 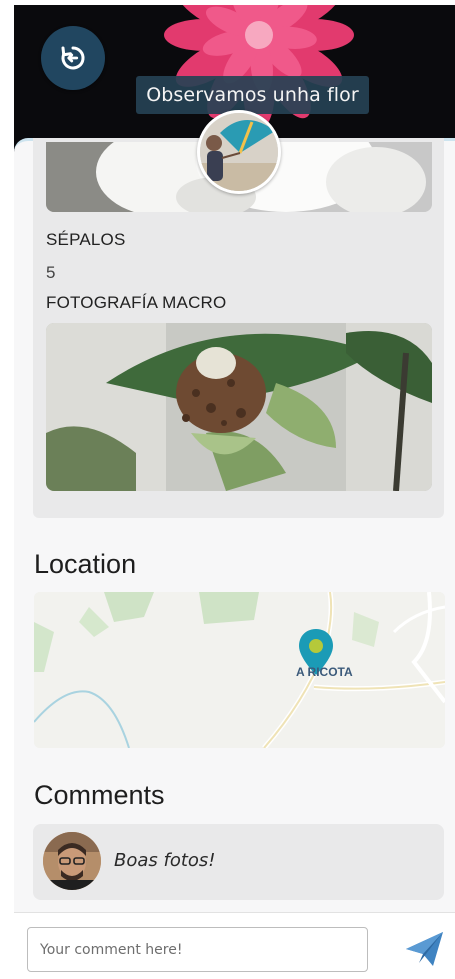 I want to click on map-place-label: A RICOTA, so click(x=324, y=672).